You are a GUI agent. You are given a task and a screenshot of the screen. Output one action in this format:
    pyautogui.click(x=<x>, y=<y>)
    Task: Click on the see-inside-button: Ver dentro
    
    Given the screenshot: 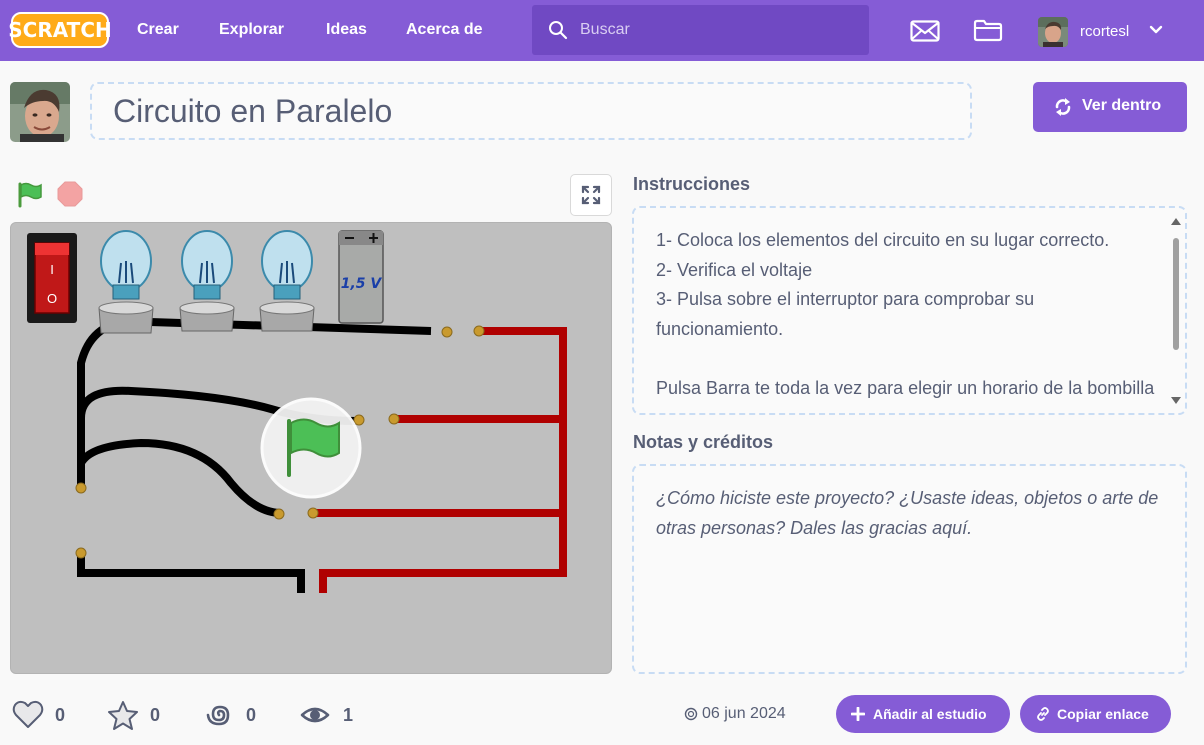 What is the action you would take?
    pyautogui.click(x=1110, y=107)
    